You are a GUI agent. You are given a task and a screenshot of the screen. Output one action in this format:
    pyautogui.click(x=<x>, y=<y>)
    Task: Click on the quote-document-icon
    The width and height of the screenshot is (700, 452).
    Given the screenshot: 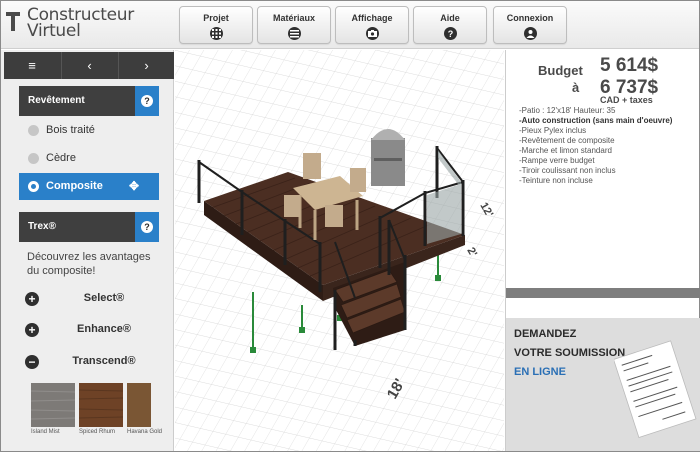 What is the action you would take?
    pyautogui.click(x=655, y=389)
    